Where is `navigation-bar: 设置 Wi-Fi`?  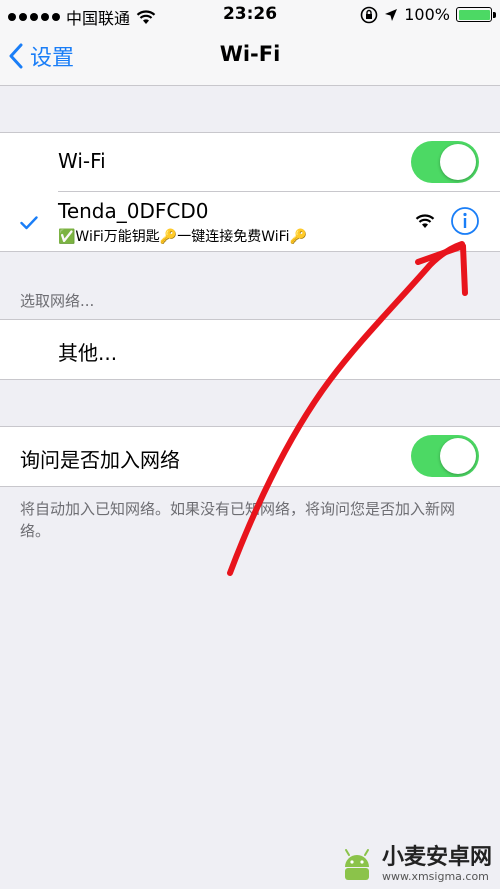
navigation-bar: 设置 Wi-Fi is located at coordinates (250, 58).